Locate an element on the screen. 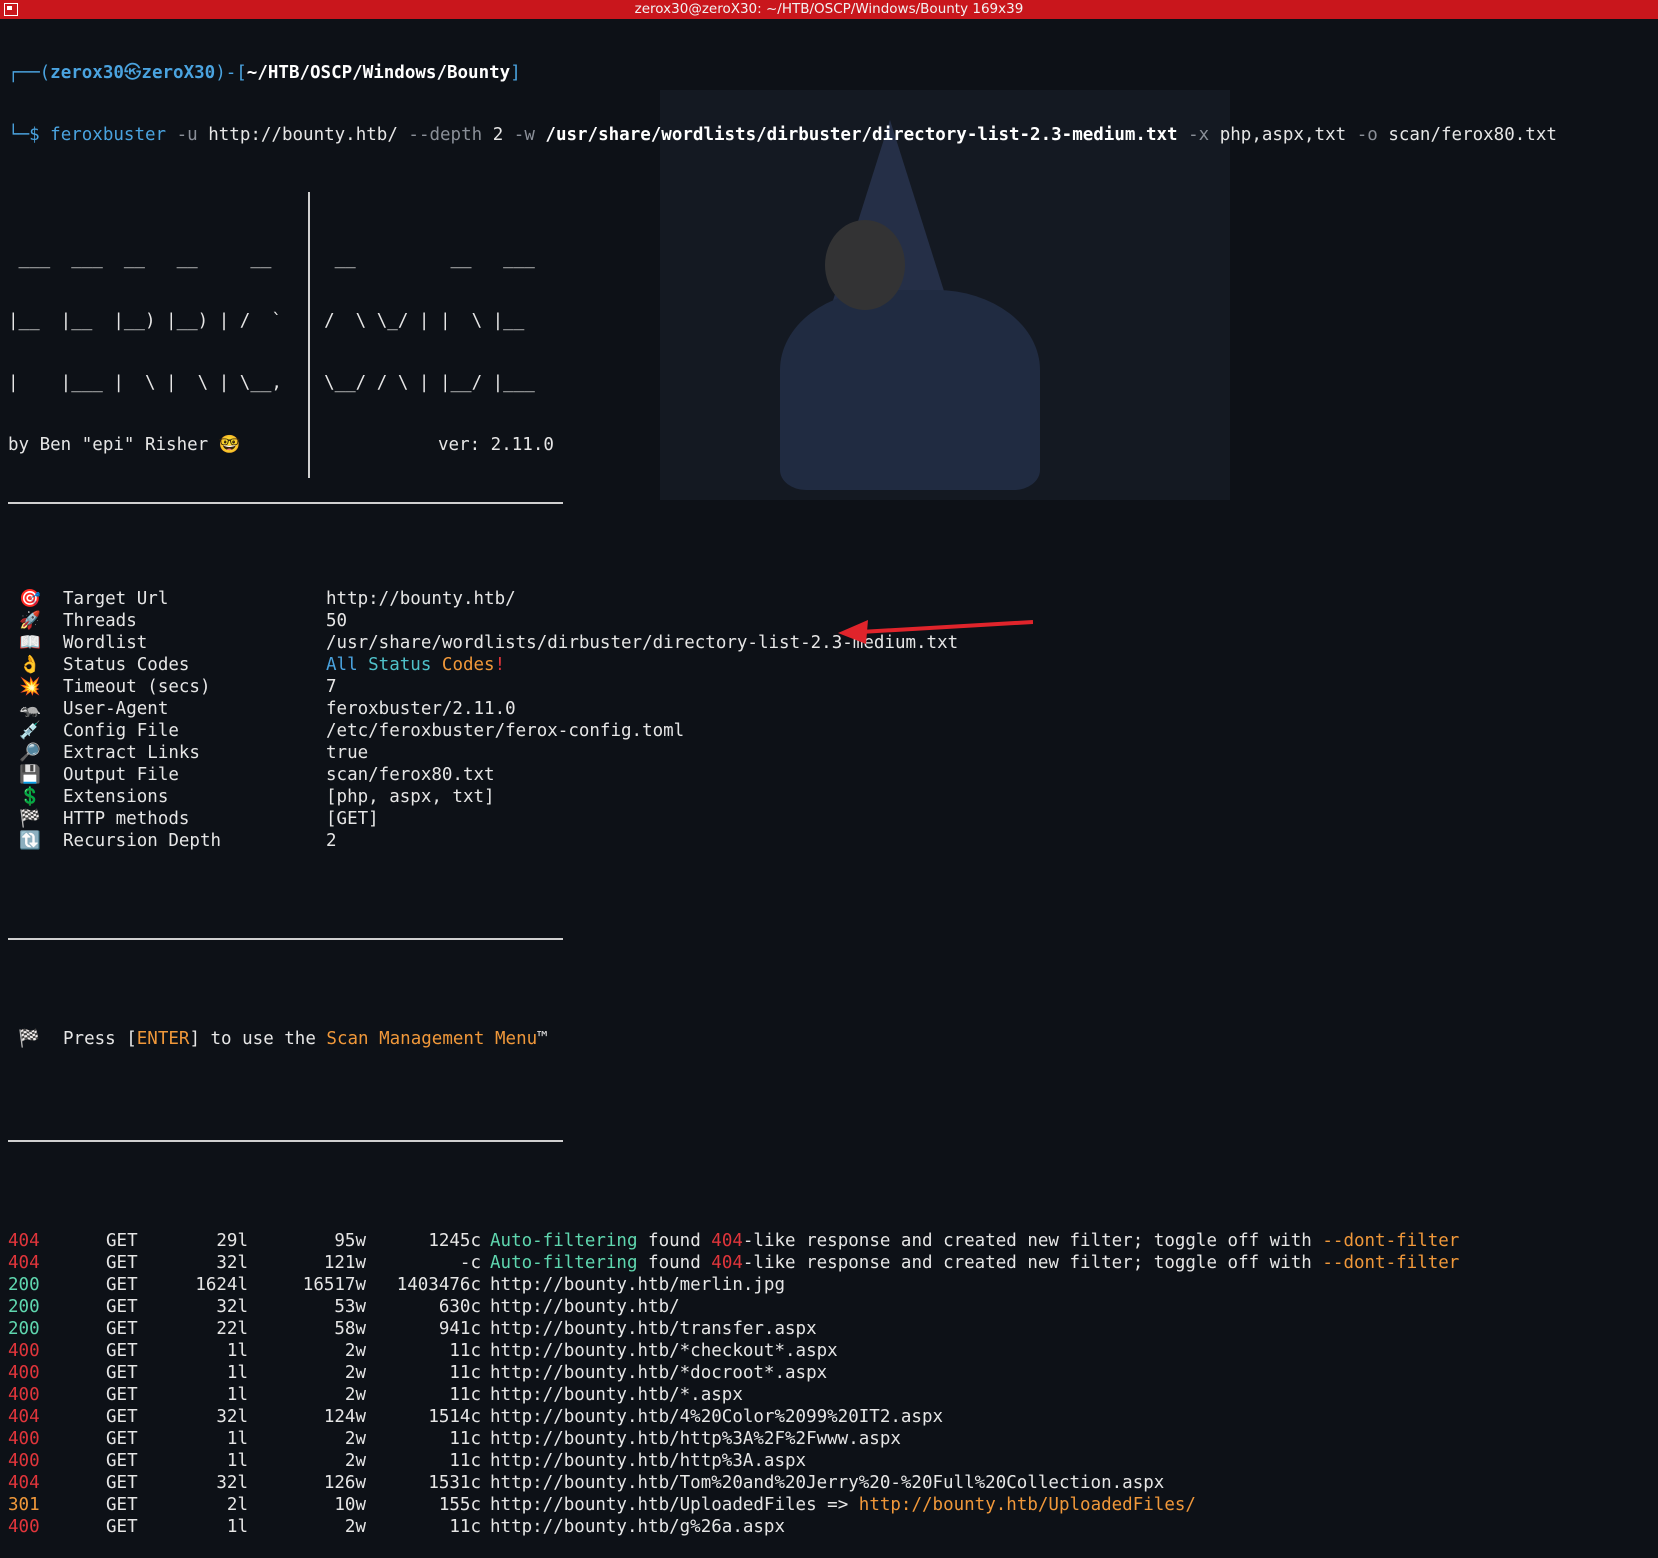 Image resolution: width=1658 pixels, height=1558 pixels. line-count: 29l is located at coordinates (232, 1241).